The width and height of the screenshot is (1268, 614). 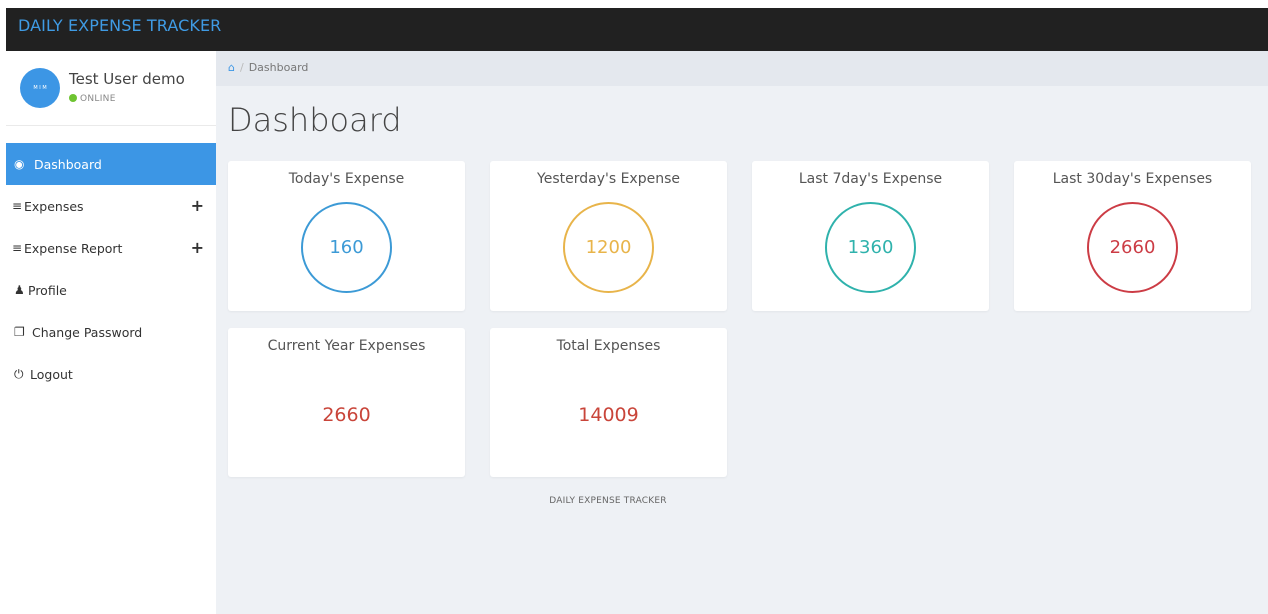 What do you see at coordinates (73, 98) in the screenshot?
I see `online-dot-icon` at bounding box center [73, 98].